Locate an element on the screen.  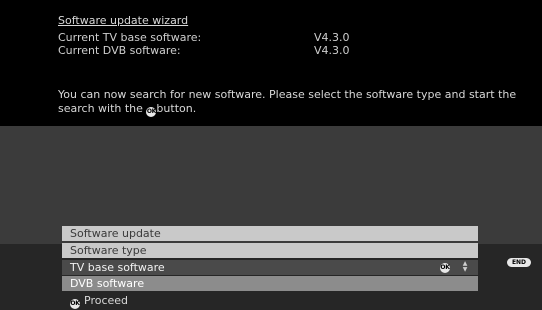
tv-software-label: Current TV base software: is located at coordinates (130, 37).